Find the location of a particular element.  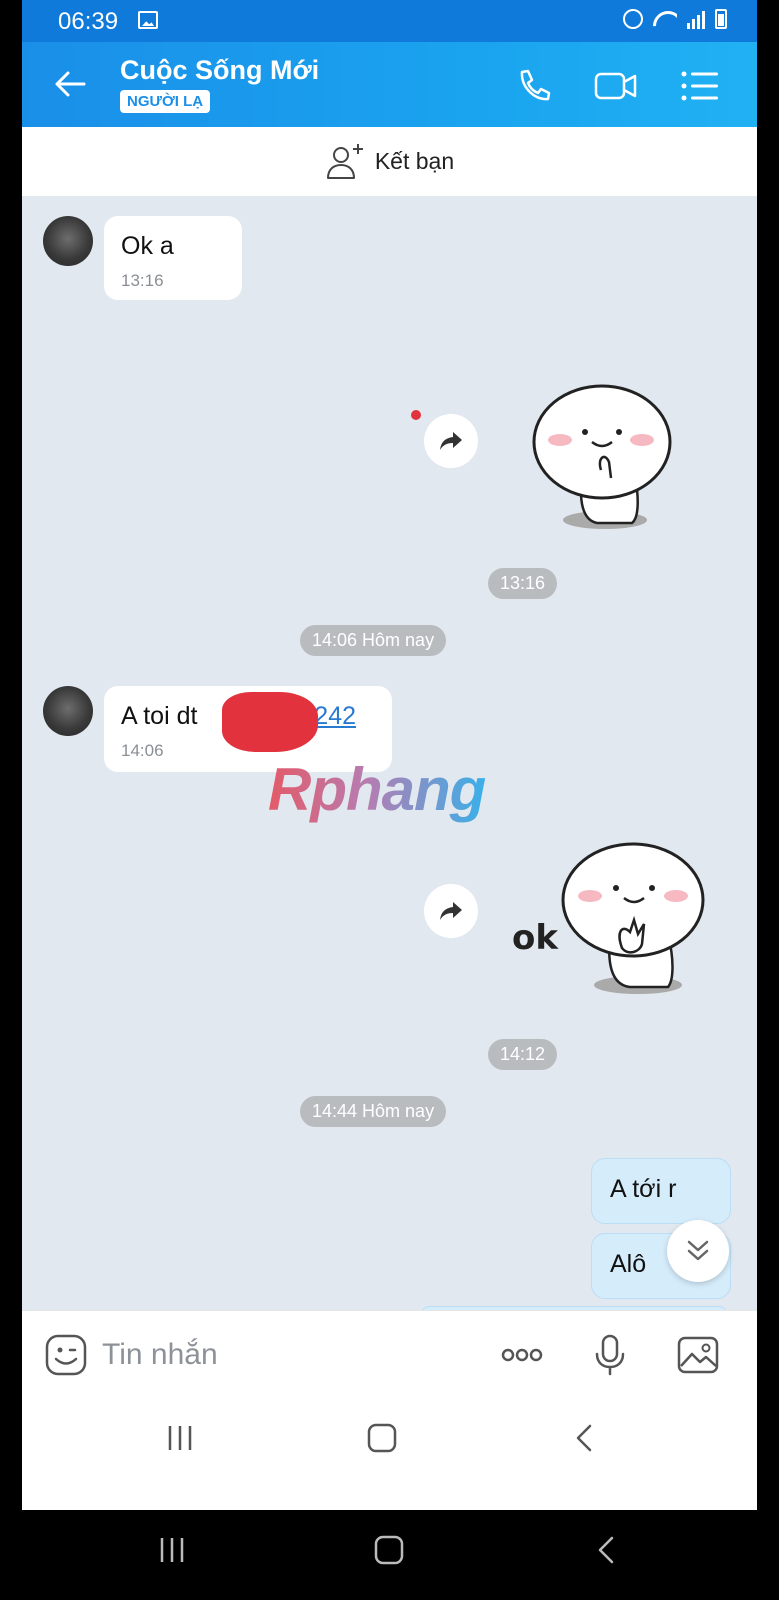

wifi-icon is located at coordinates (665, 19).